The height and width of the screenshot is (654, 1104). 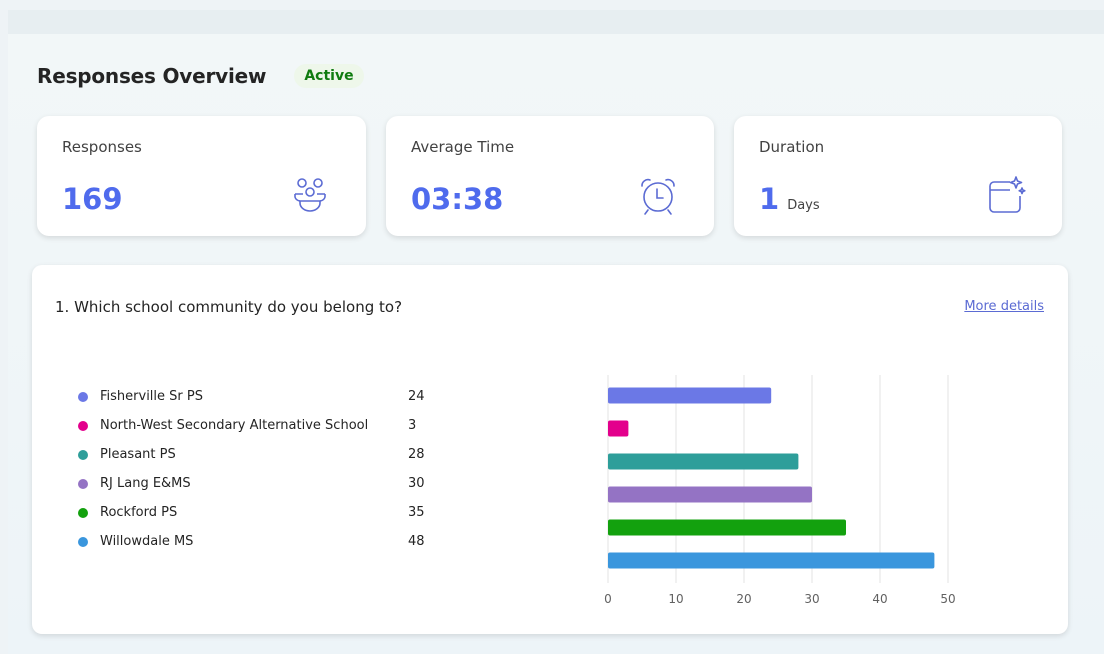 I want to click on x-tick-label: 50, so click(x=947, y=599).